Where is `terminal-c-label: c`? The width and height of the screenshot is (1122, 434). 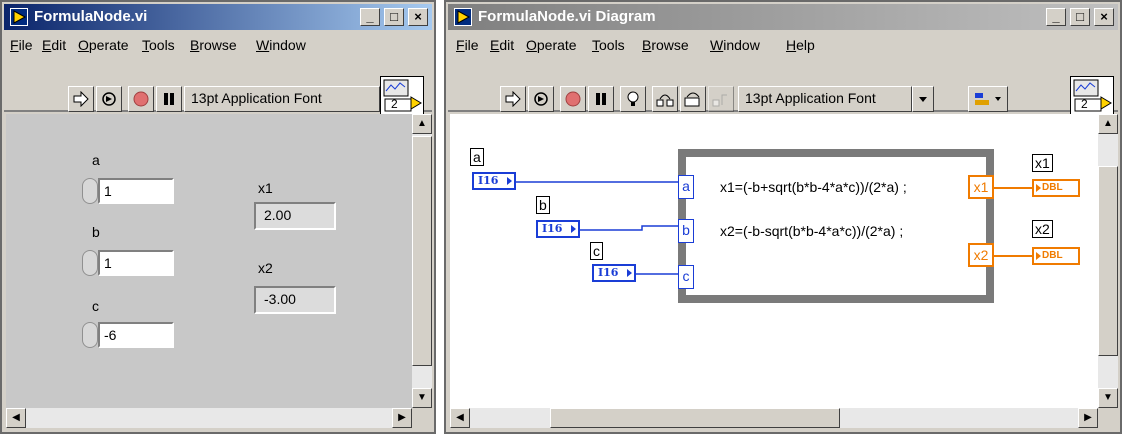
terminal-c-label: c is located at coordinates (596, 251).